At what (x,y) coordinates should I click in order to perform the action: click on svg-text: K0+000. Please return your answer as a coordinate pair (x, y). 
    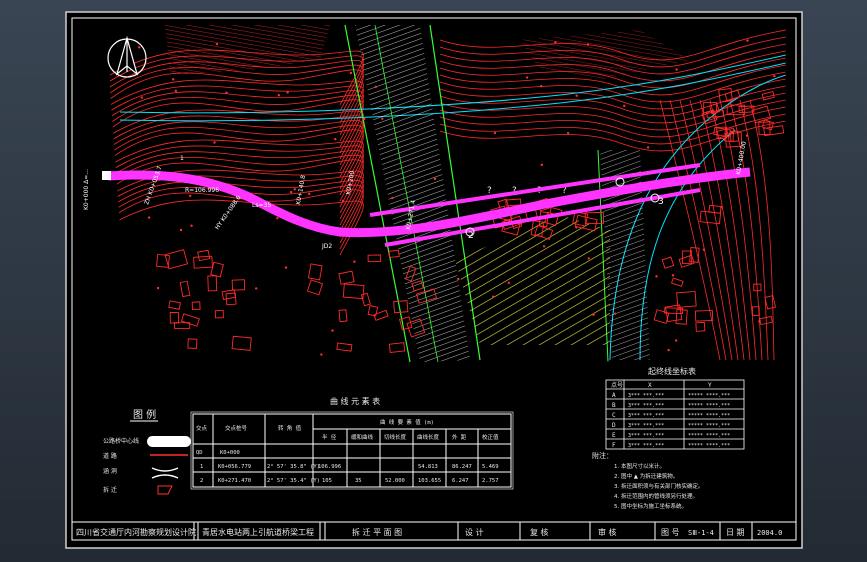
    Looking at the image, I should click on (230, 453).